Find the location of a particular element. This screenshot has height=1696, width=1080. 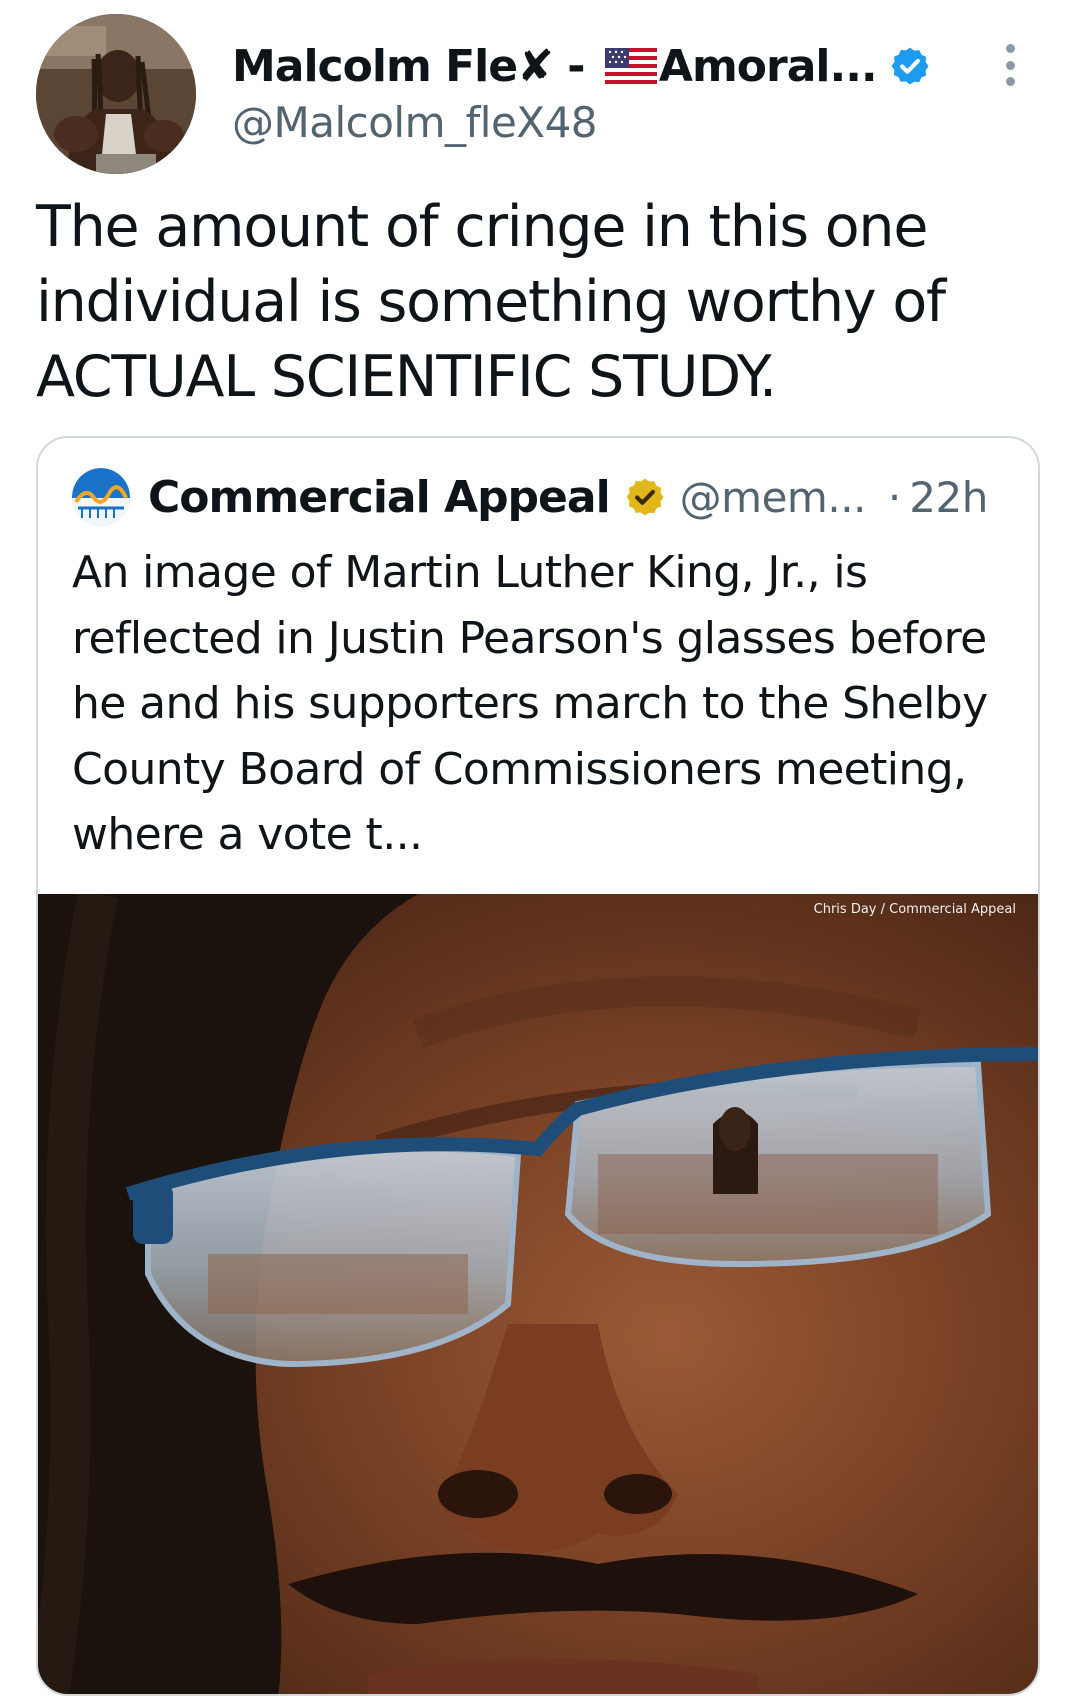

author-display-name: Malcolm Fle is located at coordinates (375, 66).